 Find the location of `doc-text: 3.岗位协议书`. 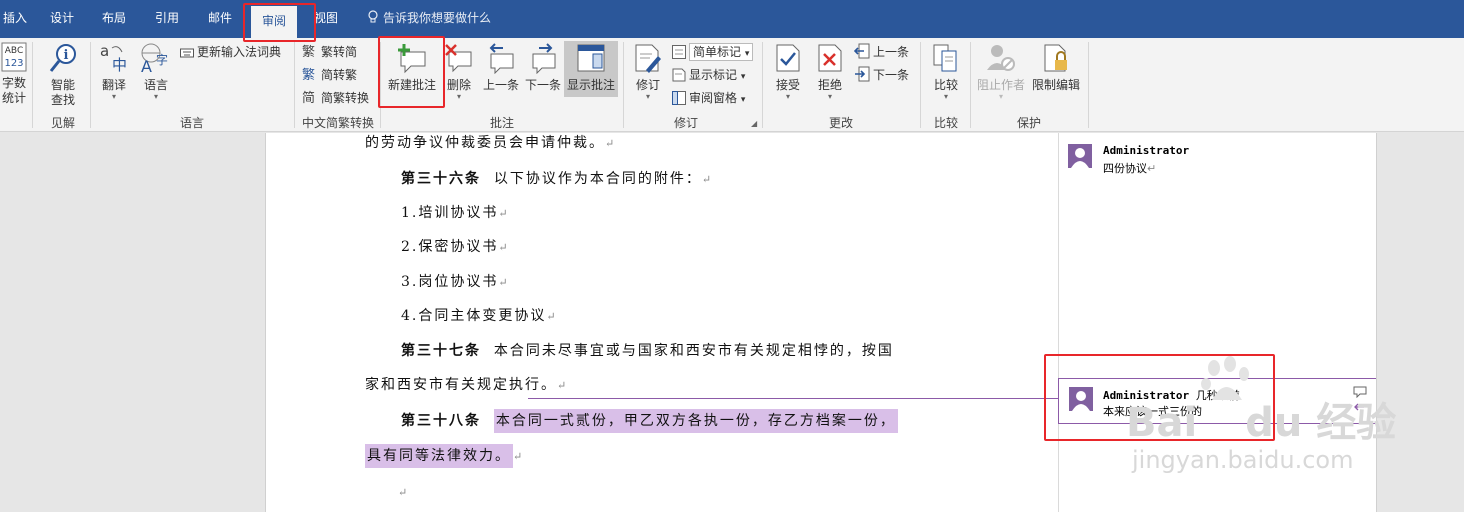

doc-text: 3.岗位协议书 is located at coordinates (450, 282).